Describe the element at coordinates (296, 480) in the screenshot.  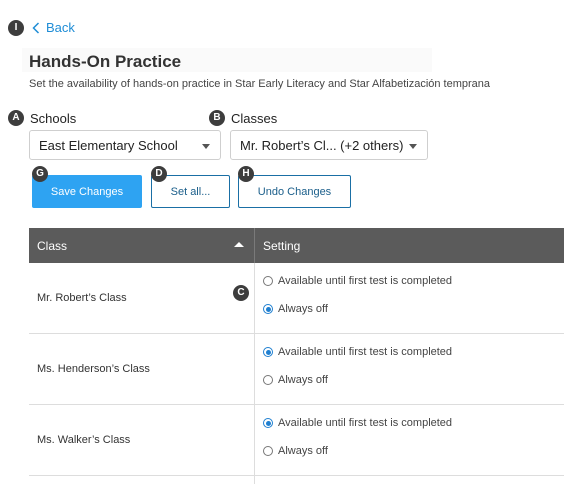
I see `table-row-partial` at that location.